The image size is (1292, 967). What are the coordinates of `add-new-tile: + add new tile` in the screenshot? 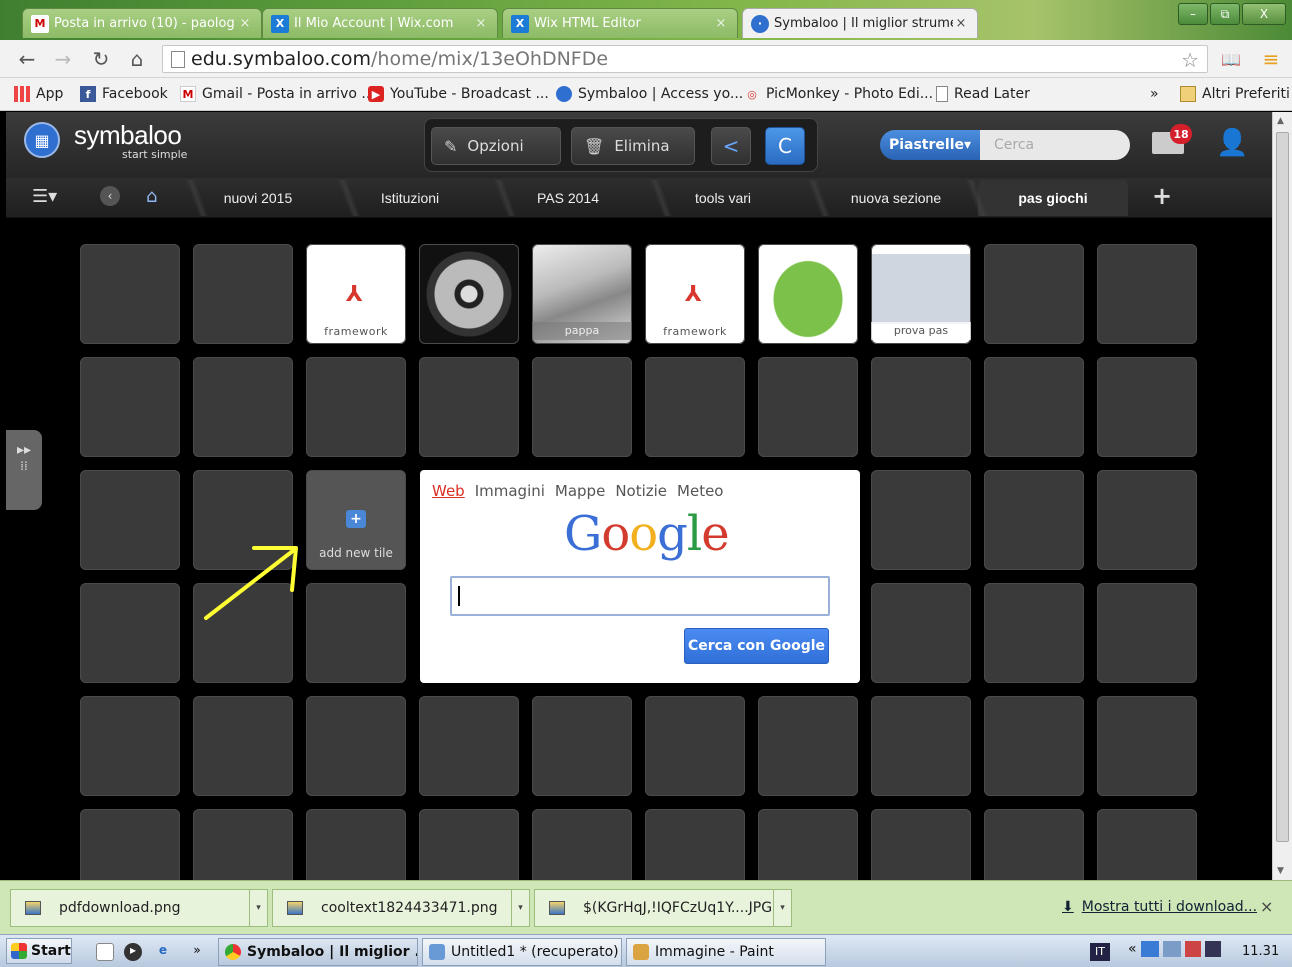 It's located at (356, 520).